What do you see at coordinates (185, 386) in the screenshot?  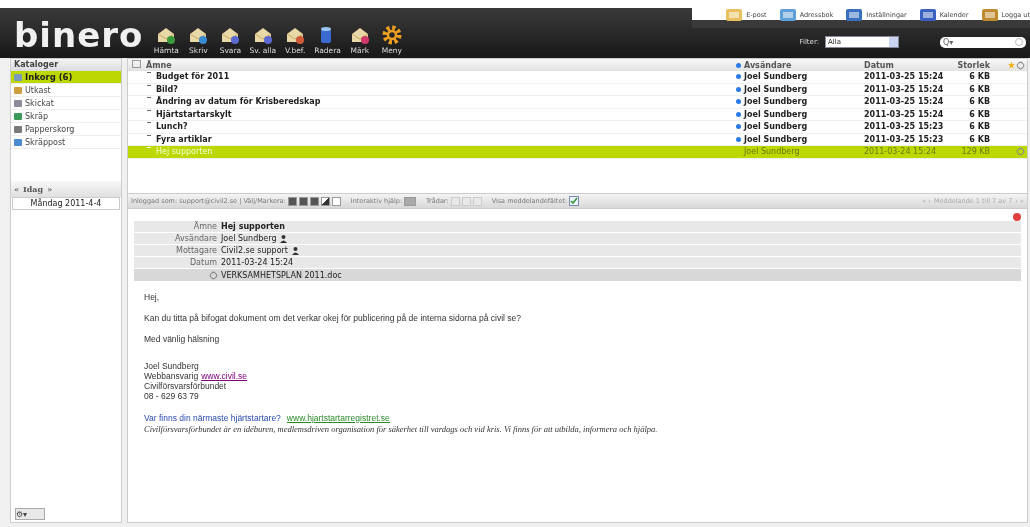 I see `signature-line: Civilförsvarsförbundet` at bounding box center [185, 386].